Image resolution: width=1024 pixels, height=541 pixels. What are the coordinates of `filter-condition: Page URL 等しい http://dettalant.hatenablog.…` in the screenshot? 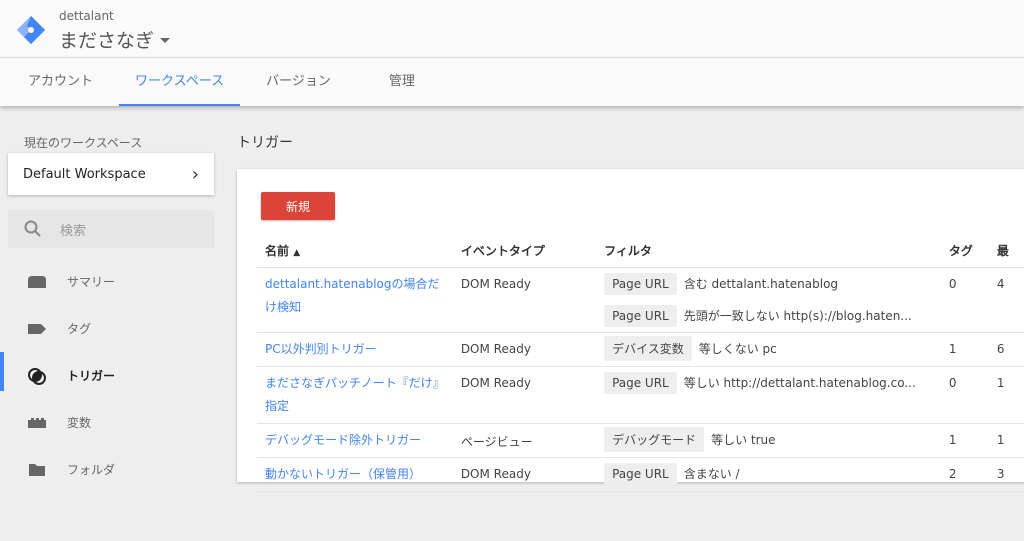 It's located at (768, 383).